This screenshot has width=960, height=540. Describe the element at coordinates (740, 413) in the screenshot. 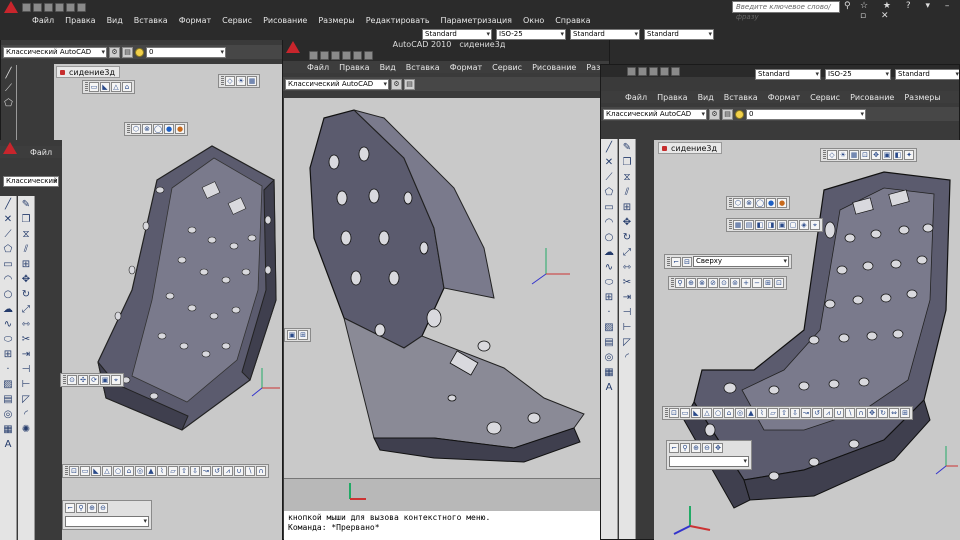

I see `torus-icon: ◎` at that location.